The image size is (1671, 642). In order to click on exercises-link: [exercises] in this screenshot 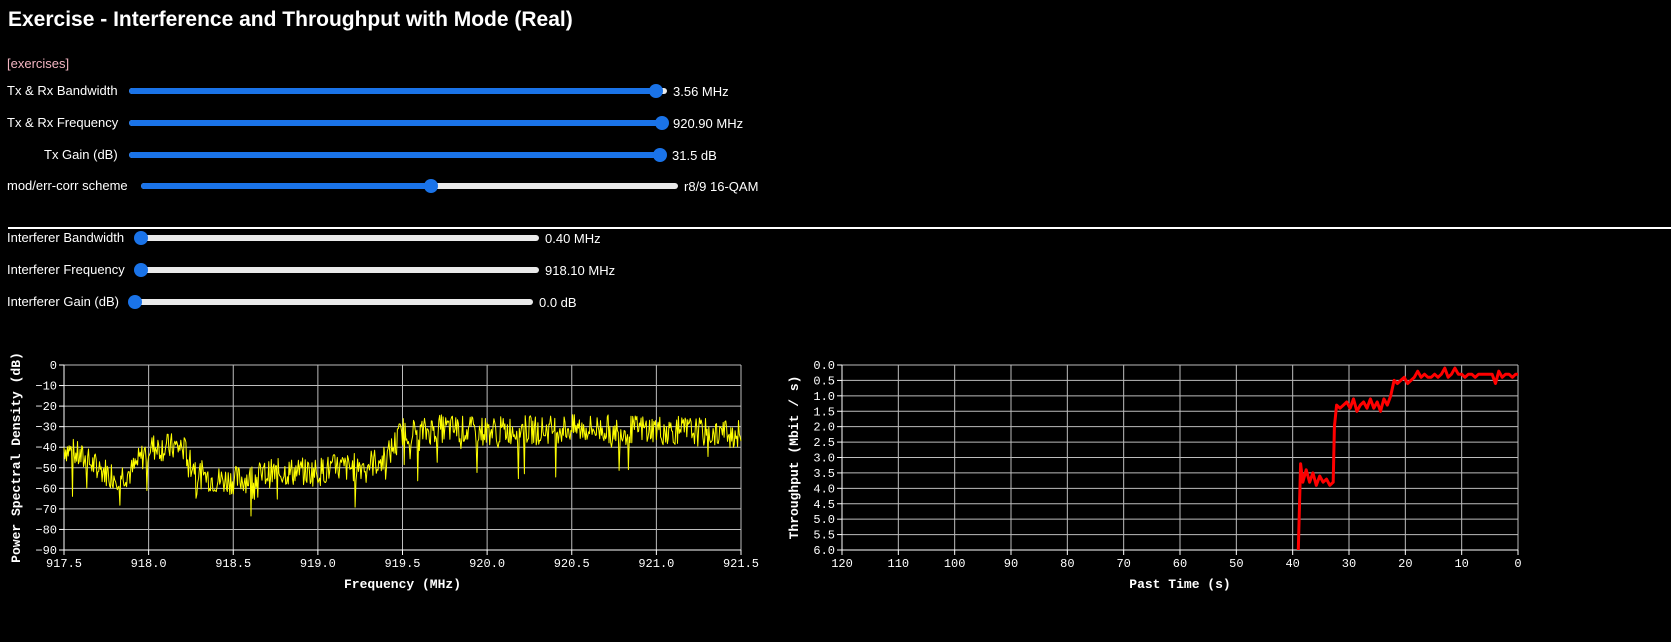, I will do `click(38, 63)`.